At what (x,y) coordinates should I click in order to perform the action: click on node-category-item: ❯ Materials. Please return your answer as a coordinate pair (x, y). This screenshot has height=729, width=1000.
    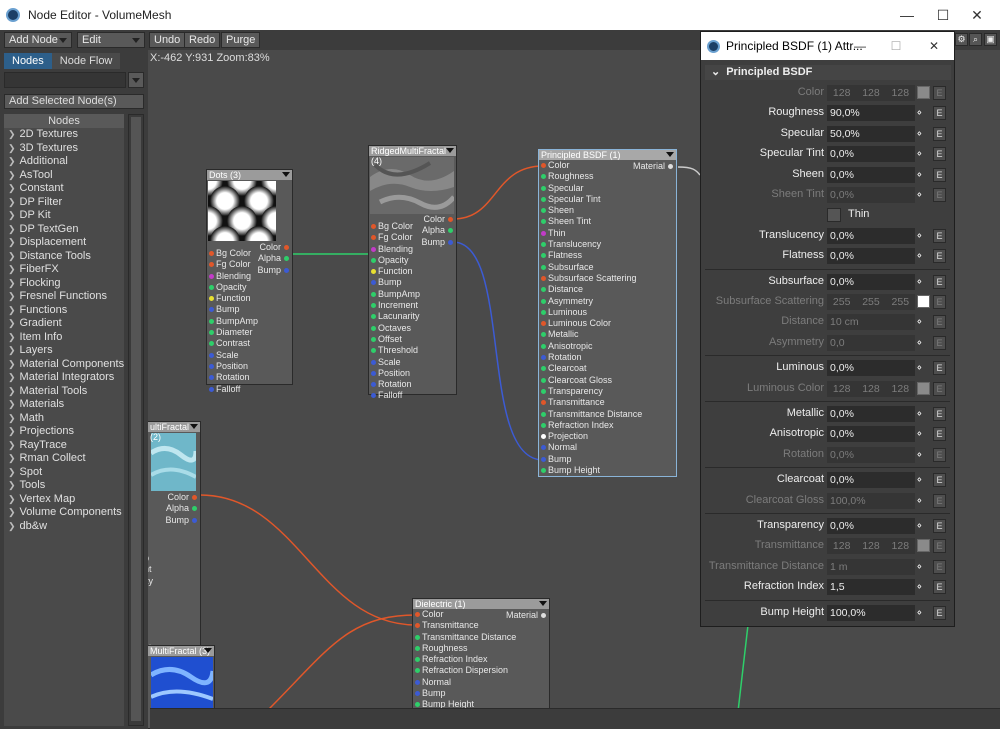
    Looking at the image, I should click on (64, 405).